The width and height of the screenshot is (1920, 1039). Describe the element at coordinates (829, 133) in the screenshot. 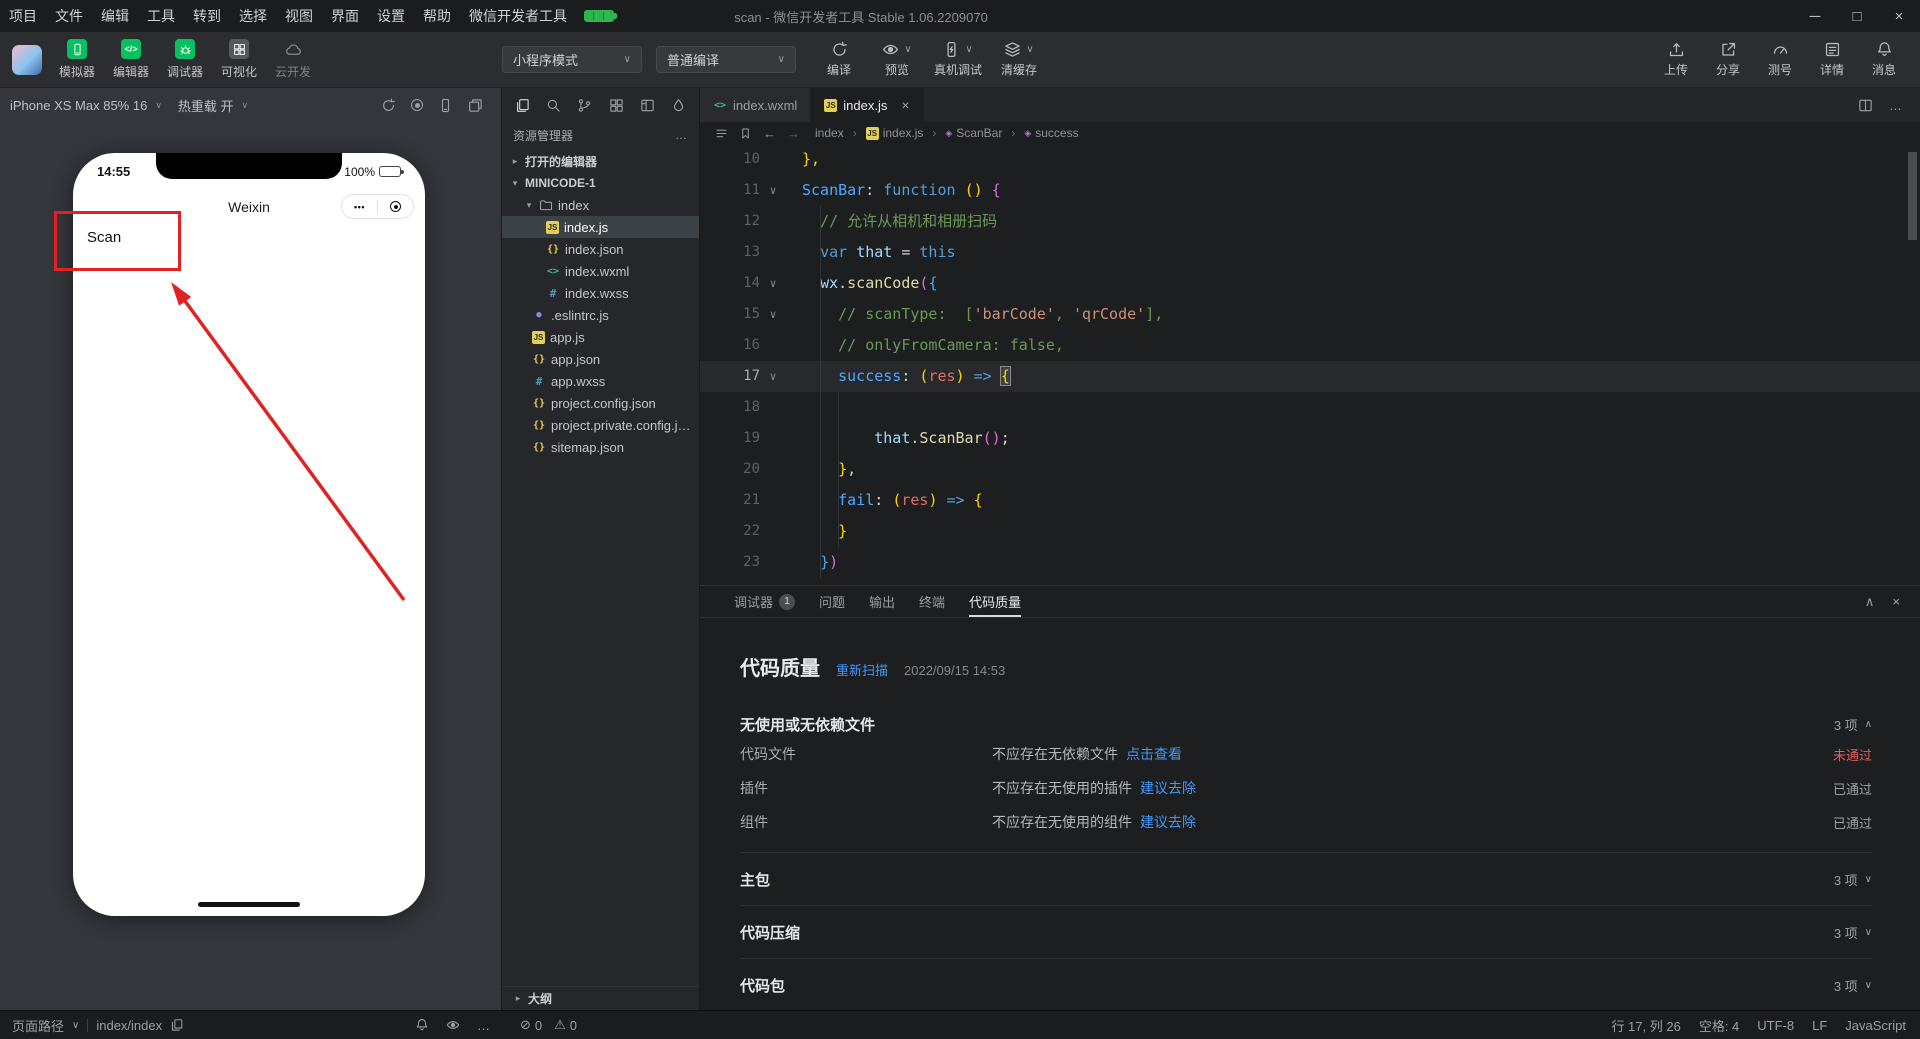

I see `breadcrumb-item-index: index` at that location.